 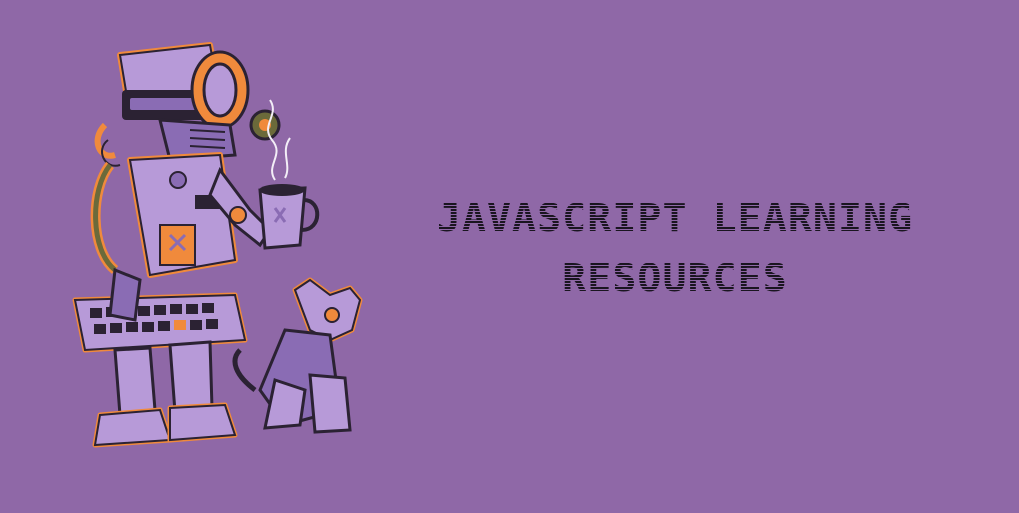 I want to click on banner-title: JAVASCRIPT LEARNING RESOURCES, so click(x=675, y=248).